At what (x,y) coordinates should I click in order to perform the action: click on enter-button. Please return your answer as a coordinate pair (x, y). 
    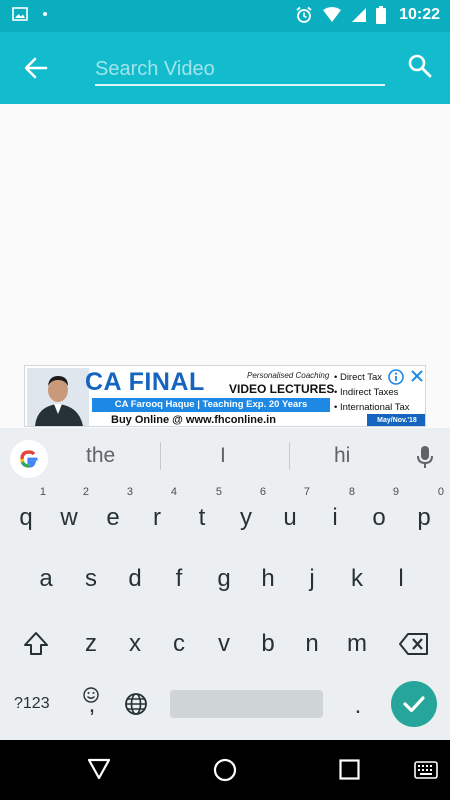
    Looking at the image, I should click on (414, 704).